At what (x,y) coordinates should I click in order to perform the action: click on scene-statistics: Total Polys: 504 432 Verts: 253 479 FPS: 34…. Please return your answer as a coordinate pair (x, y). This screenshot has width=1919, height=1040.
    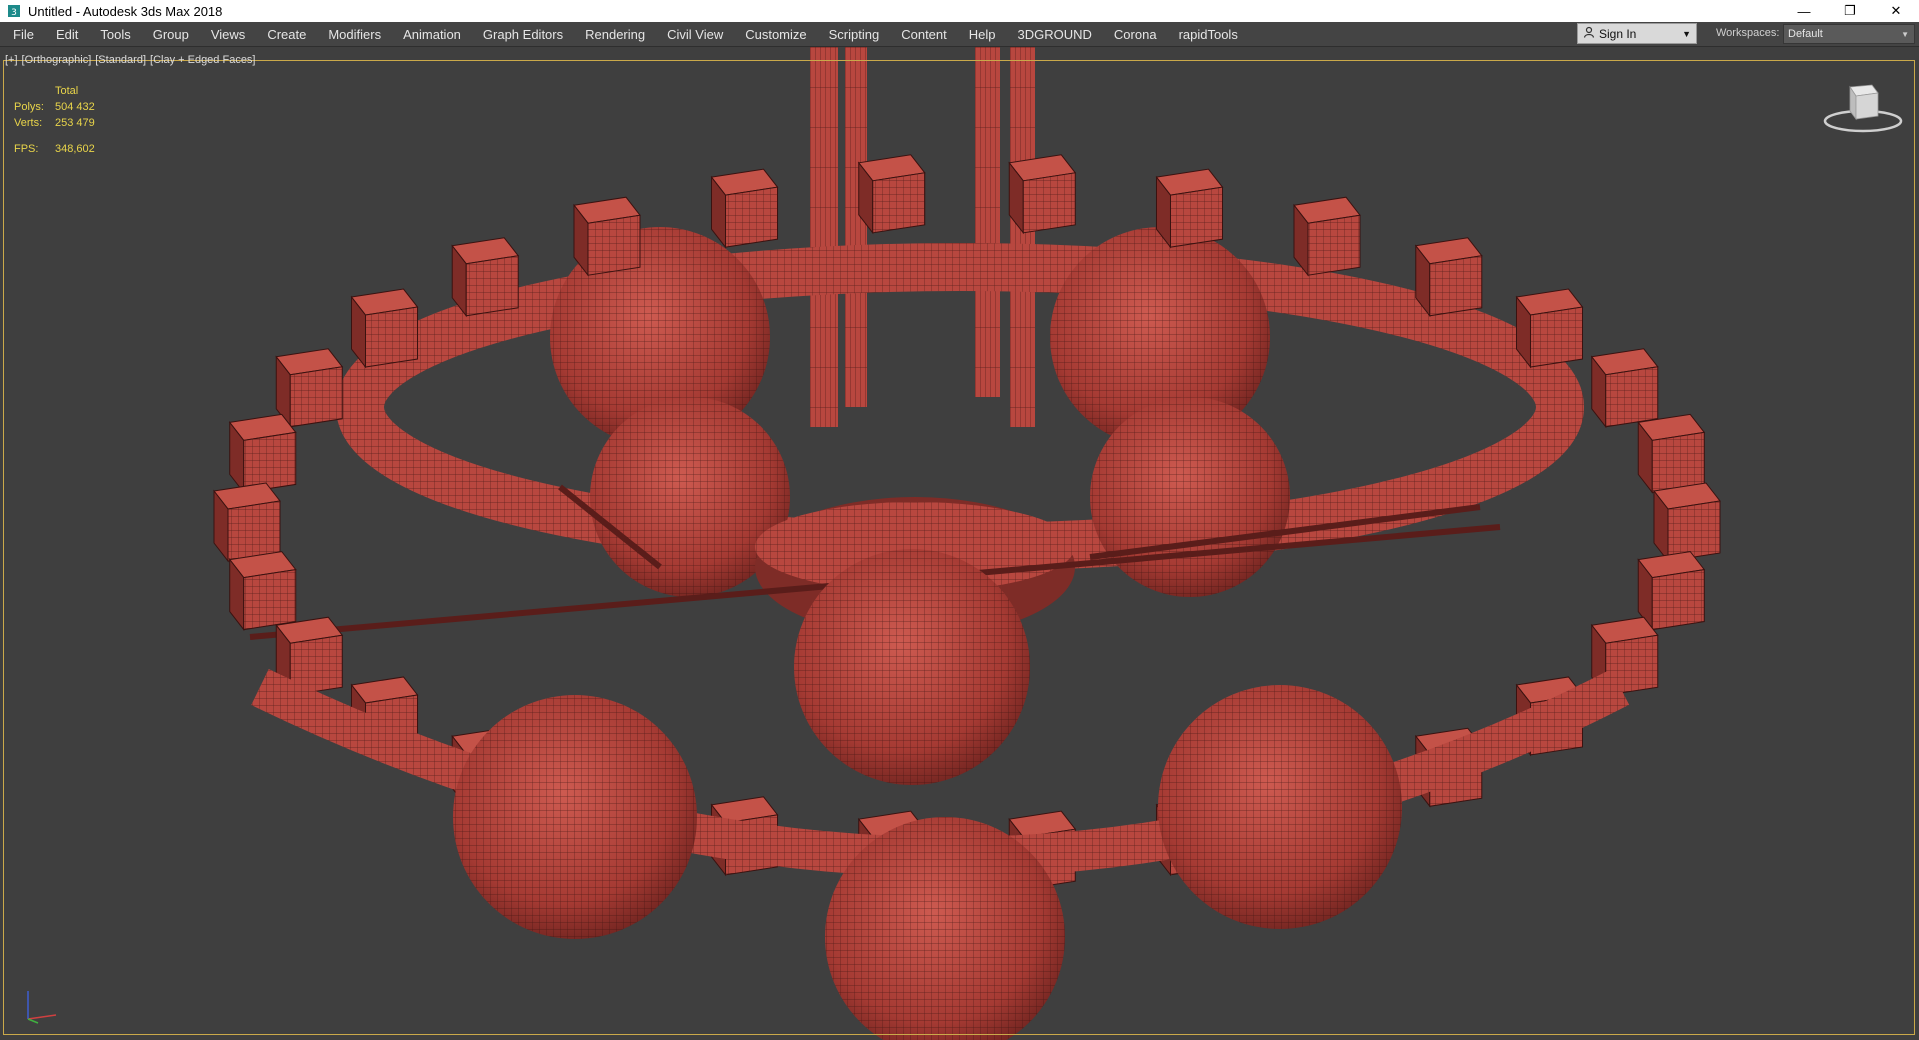
    Looking at the image, I should click on (54, 120).